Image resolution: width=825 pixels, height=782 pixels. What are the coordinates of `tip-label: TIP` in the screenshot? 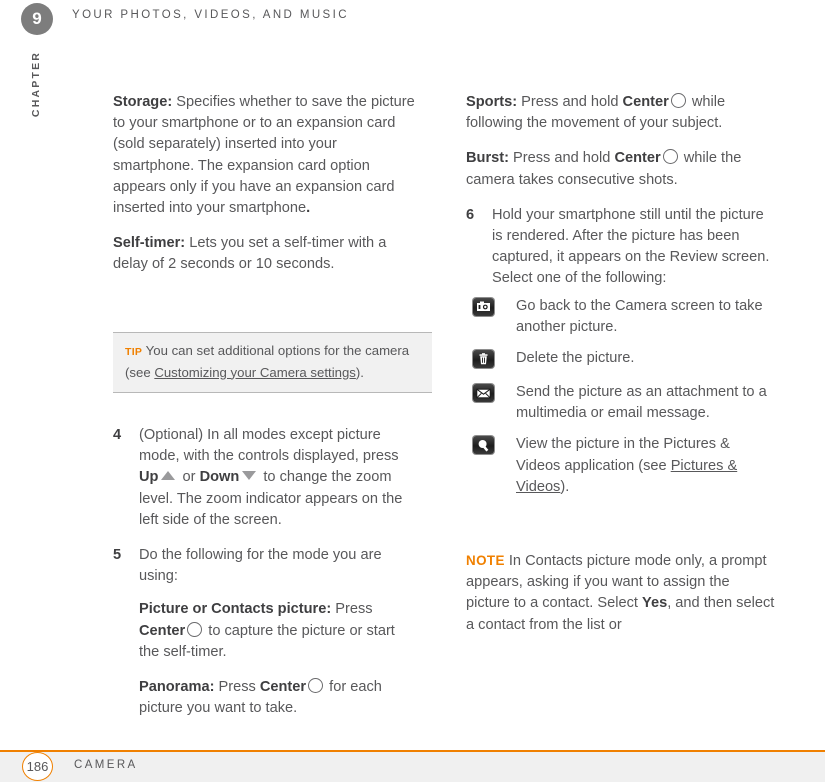 It's located at (134, 352).